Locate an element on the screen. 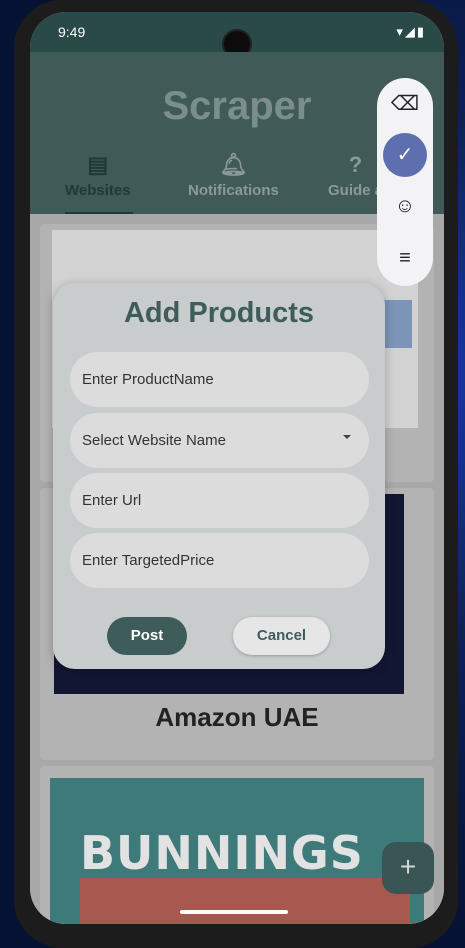 Image resolution: width=465 pixels, height=948 pixels. keyboard-toolbar: ⌫ ✓ ☺ ≡ is located at coordinates (405, 182).